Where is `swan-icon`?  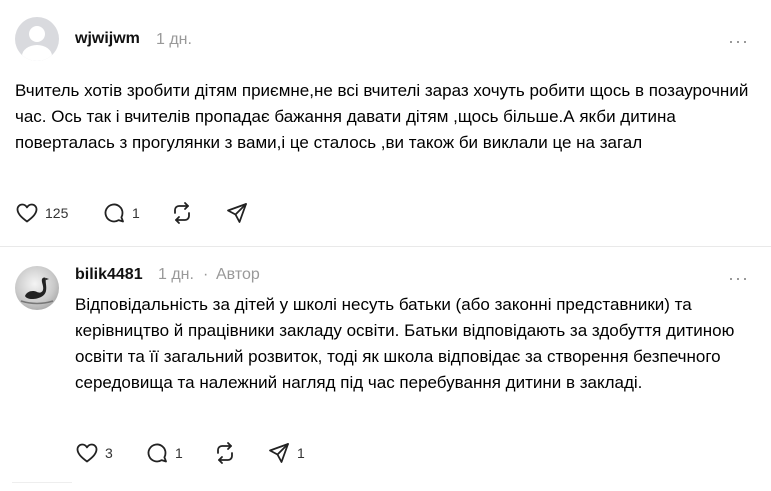
swan-icon is located at coordinates (37, 291).